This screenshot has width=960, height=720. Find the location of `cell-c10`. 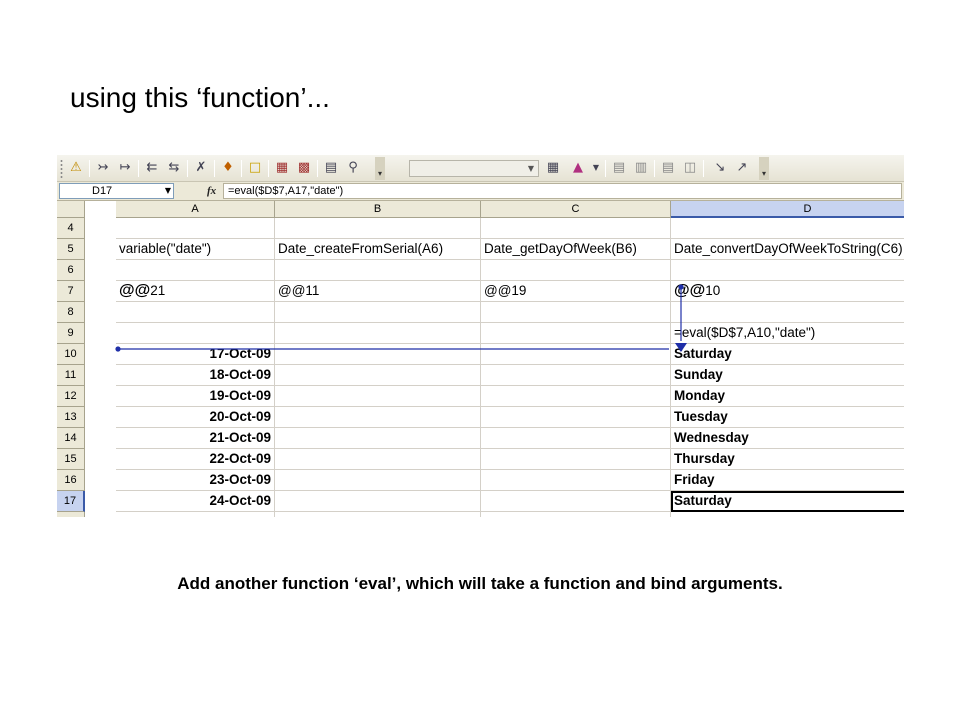

cell-c10 is located at coordinates (576, 354).